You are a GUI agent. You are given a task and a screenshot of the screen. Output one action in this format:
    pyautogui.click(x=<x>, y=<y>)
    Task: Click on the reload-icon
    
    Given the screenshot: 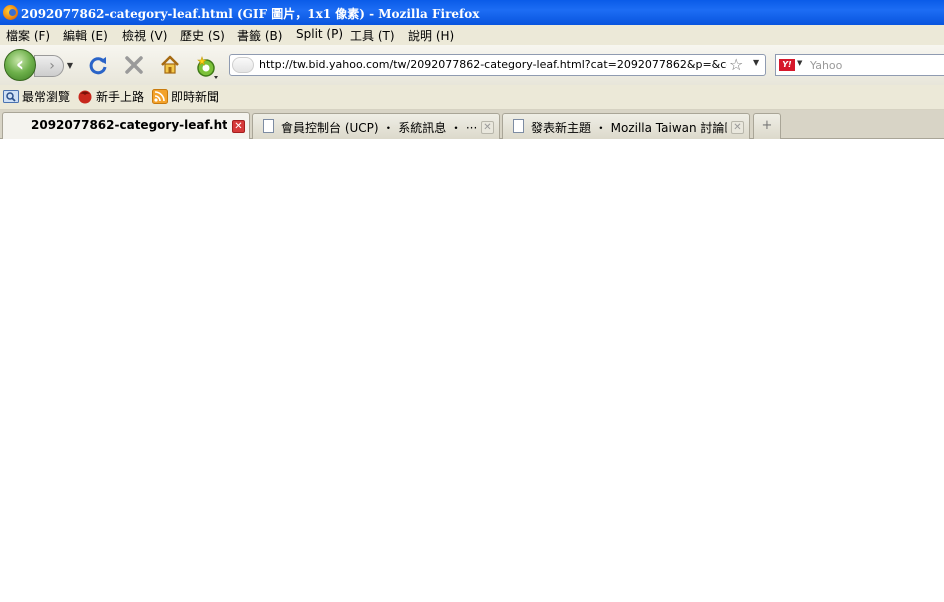 What is the action you would take?
    pyautogui.click(x=98, y=66)
    